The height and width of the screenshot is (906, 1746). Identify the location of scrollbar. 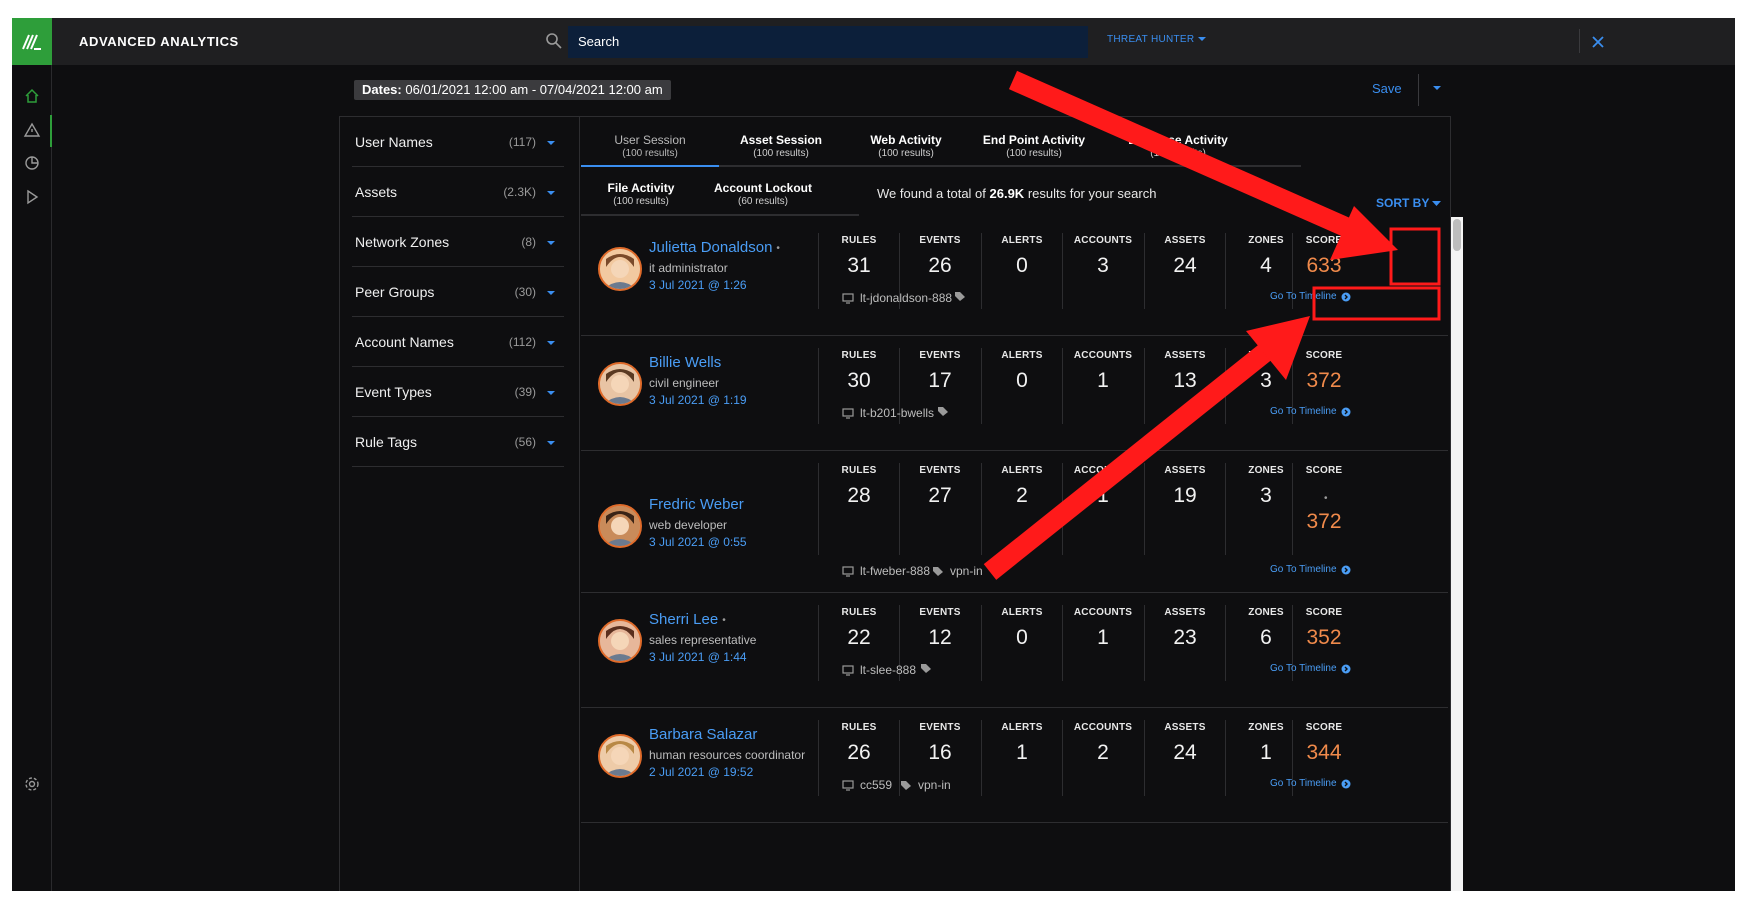
(1457, 554).